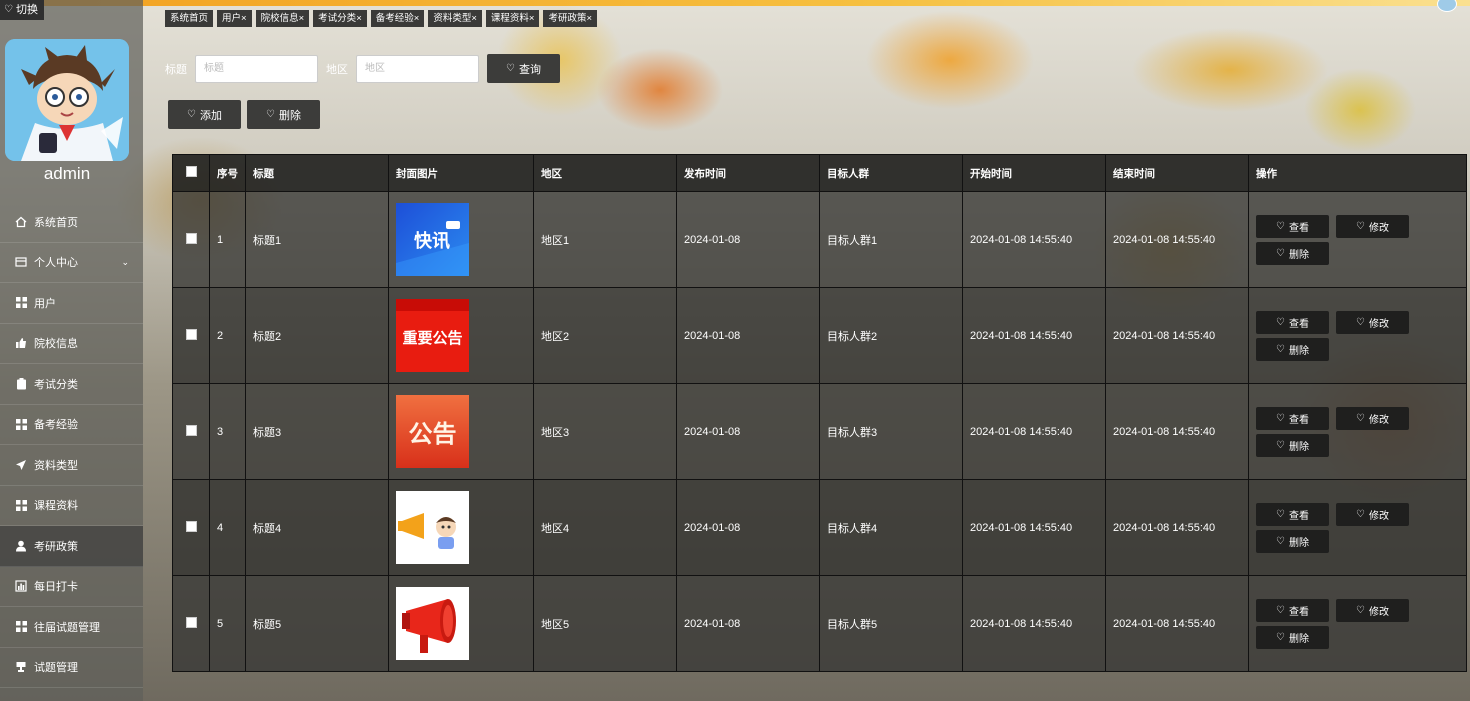 This screenshot has height=701, width=1470. I want to click on tab-exam-category: 考试分类×, so click(340, 18).